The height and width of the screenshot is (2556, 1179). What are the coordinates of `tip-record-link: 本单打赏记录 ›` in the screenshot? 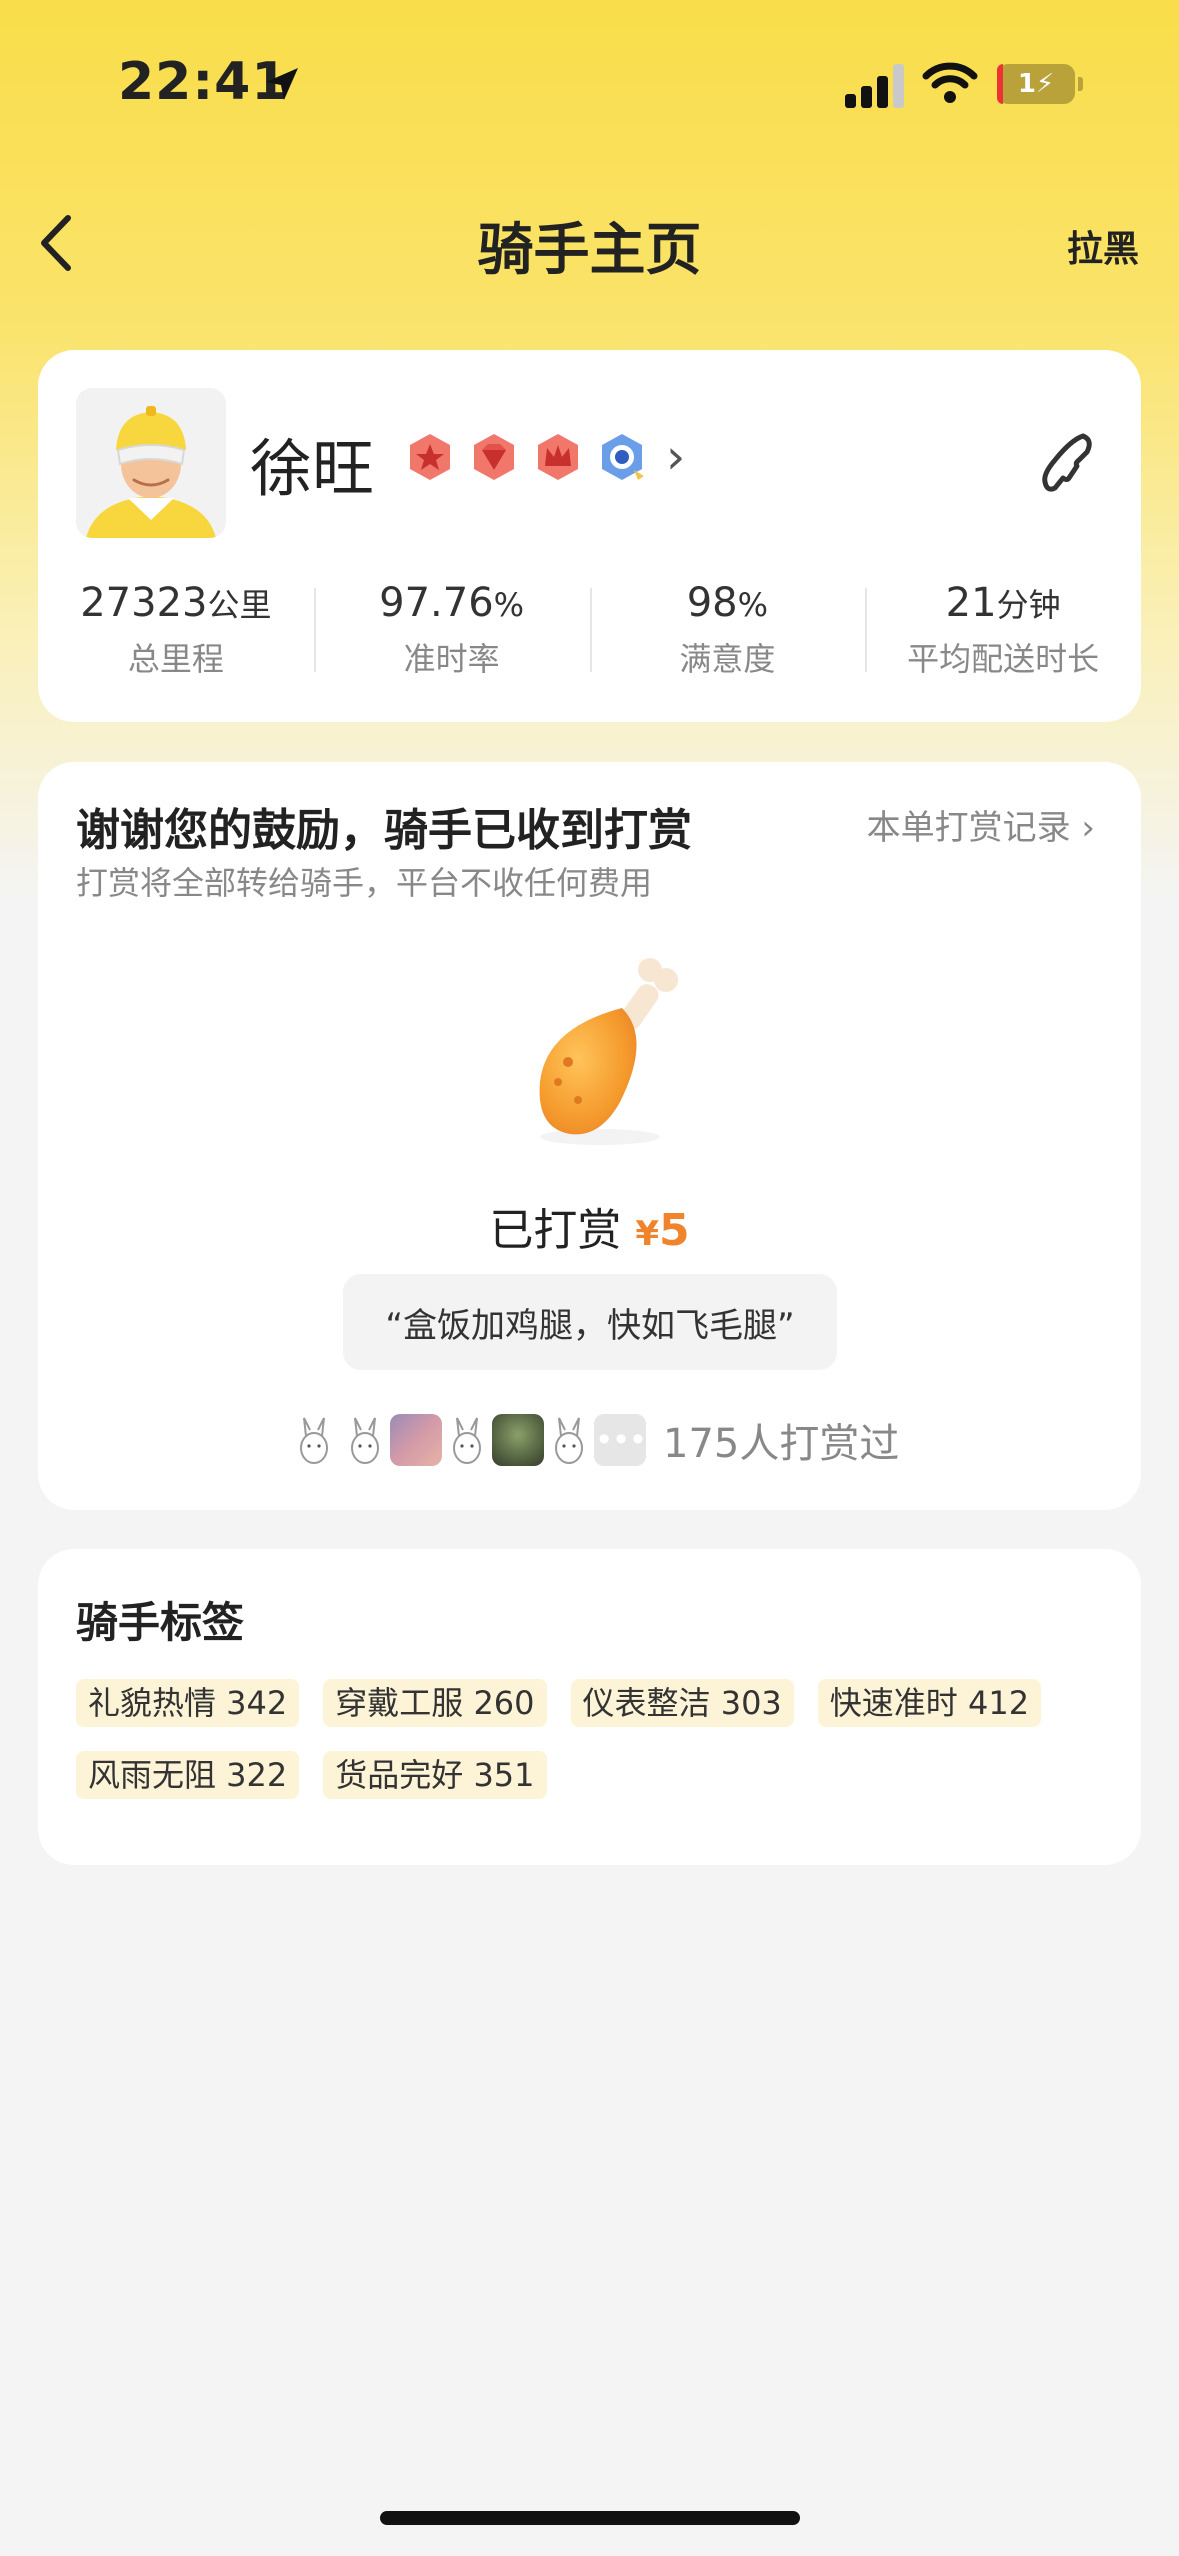 It's located at (981, 824).